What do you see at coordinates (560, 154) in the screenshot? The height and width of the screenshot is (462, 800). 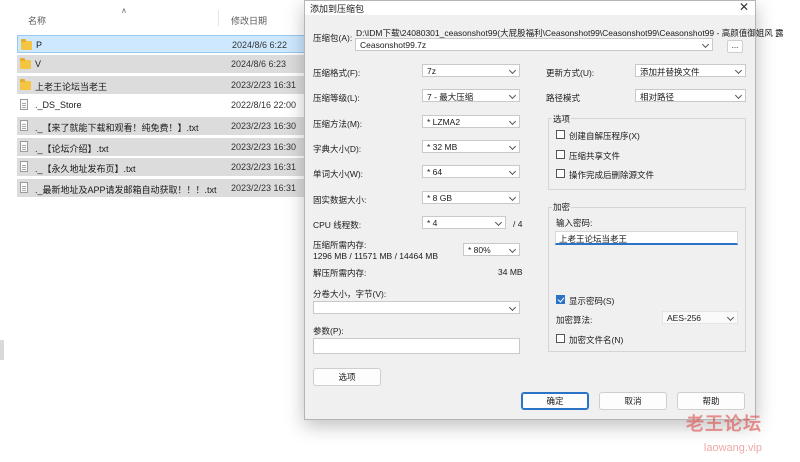 I see `shared-files-checkbox` at bounding box center [560, 154].